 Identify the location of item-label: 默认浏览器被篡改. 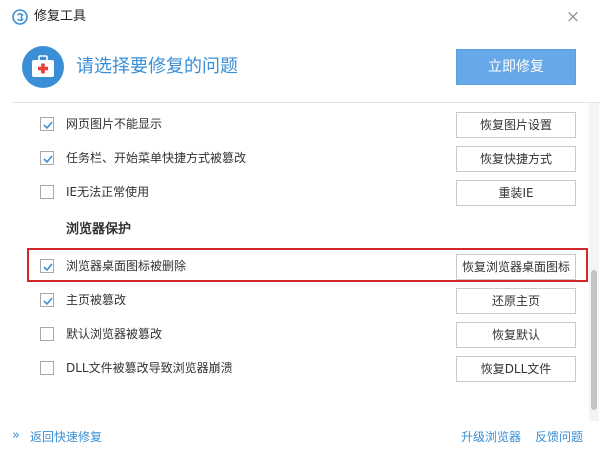
(114, 334).